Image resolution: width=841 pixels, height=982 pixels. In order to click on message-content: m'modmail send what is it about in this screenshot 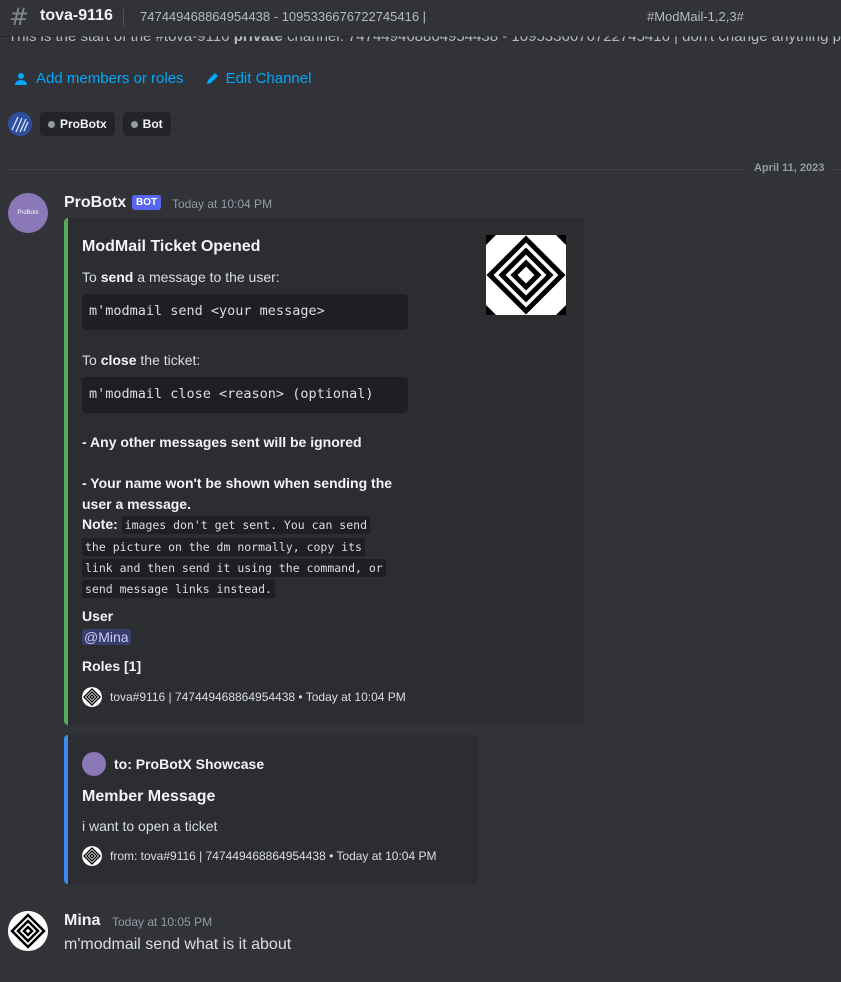, I will do `click(178, 944)`.